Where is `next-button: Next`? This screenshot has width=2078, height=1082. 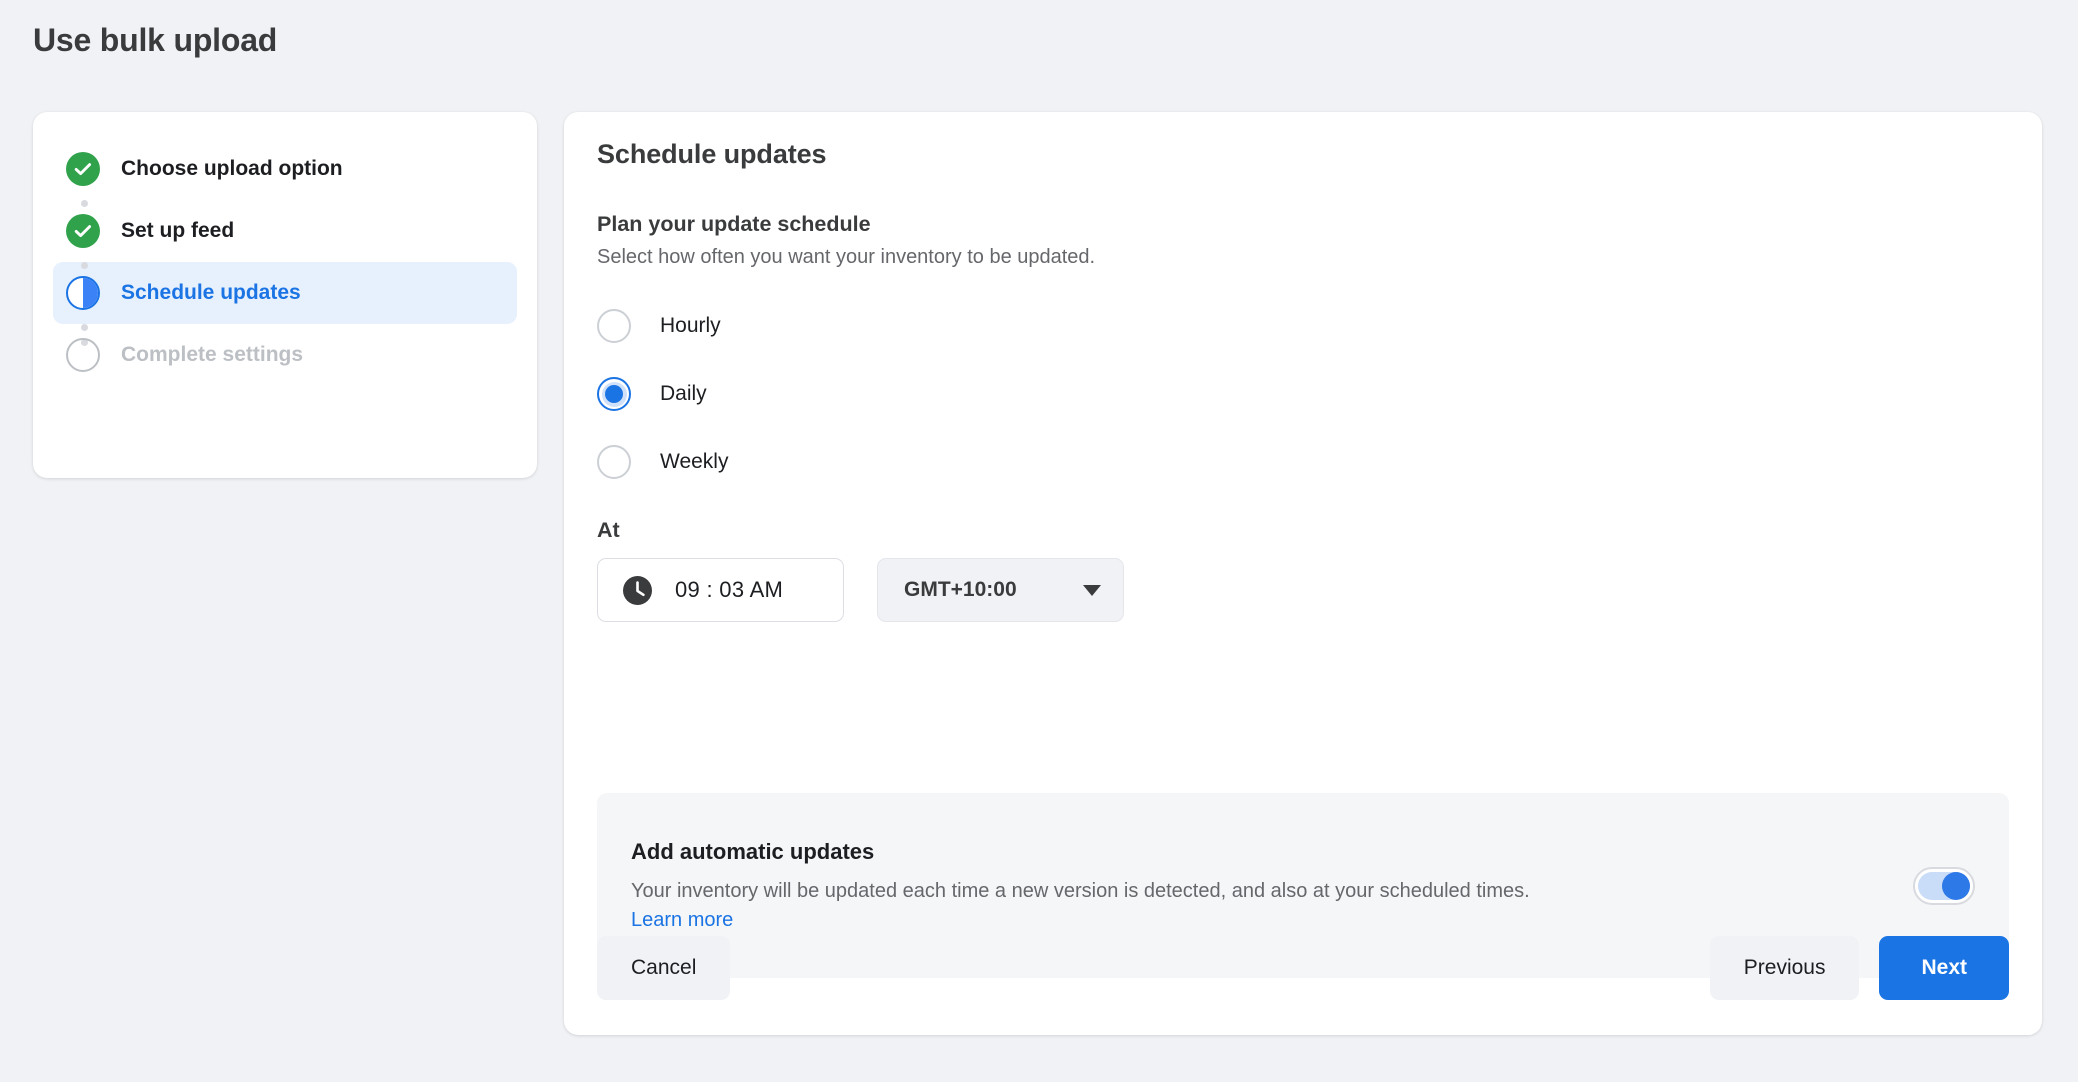
next-button: Next is located at coordinates (1944, 968).